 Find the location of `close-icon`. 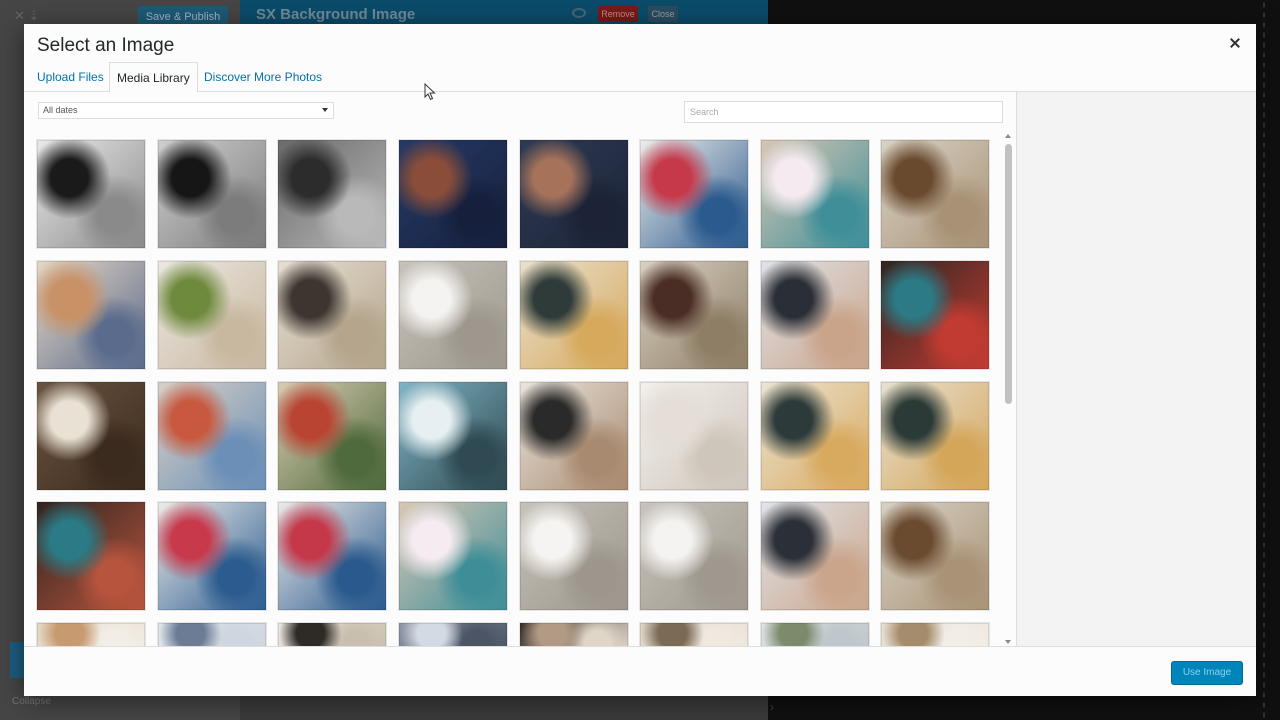

close-icon is located at coordinates (1235, 43).